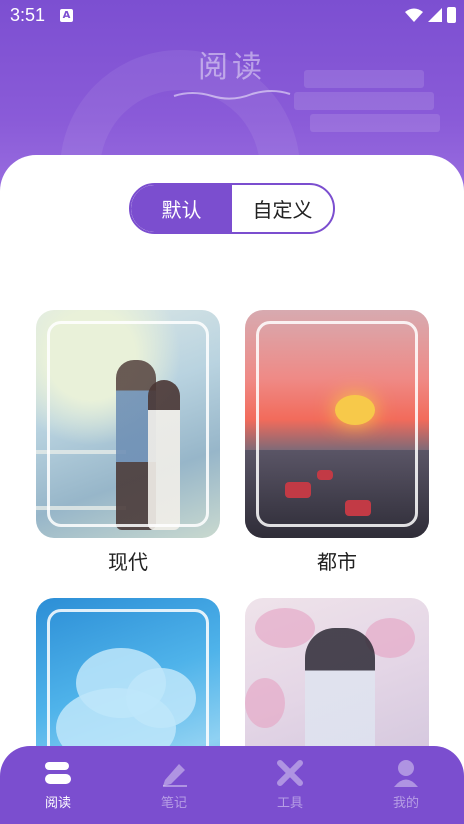  I want to click on notification-icon: A, so click(66, 15).